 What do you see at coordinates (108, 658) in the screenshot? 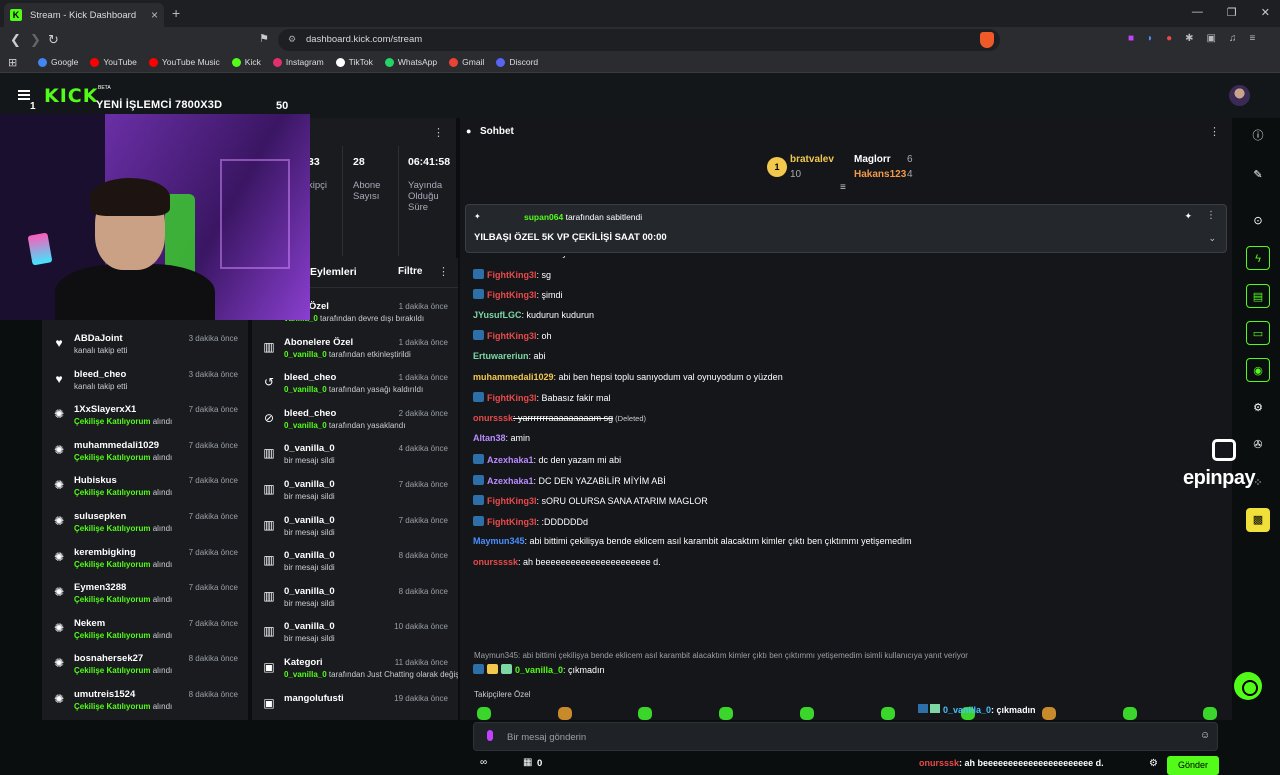
I see `activity-username: bosnahersek27` at bounding box center [108, 658].